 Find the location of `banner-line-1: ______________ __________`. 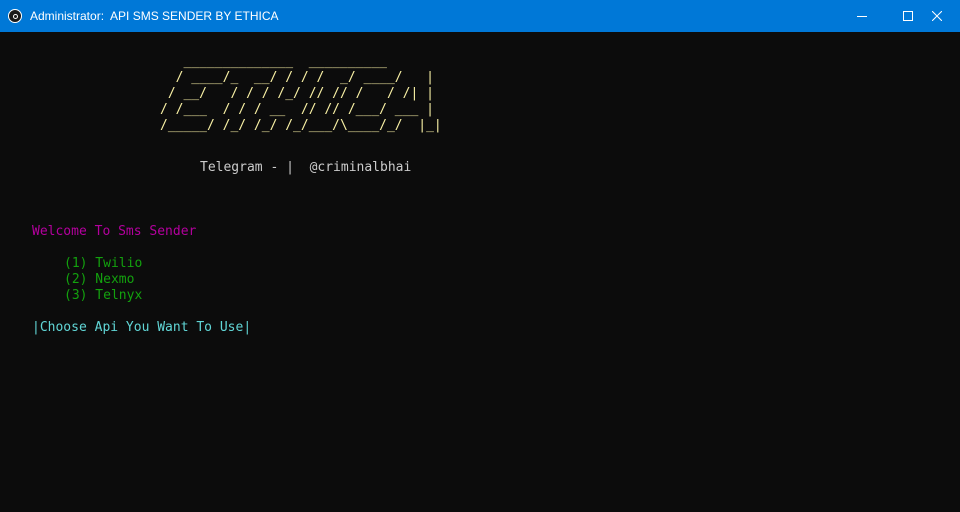

banner-line-1: ______________ __________ is located at coordinates (273, 61).